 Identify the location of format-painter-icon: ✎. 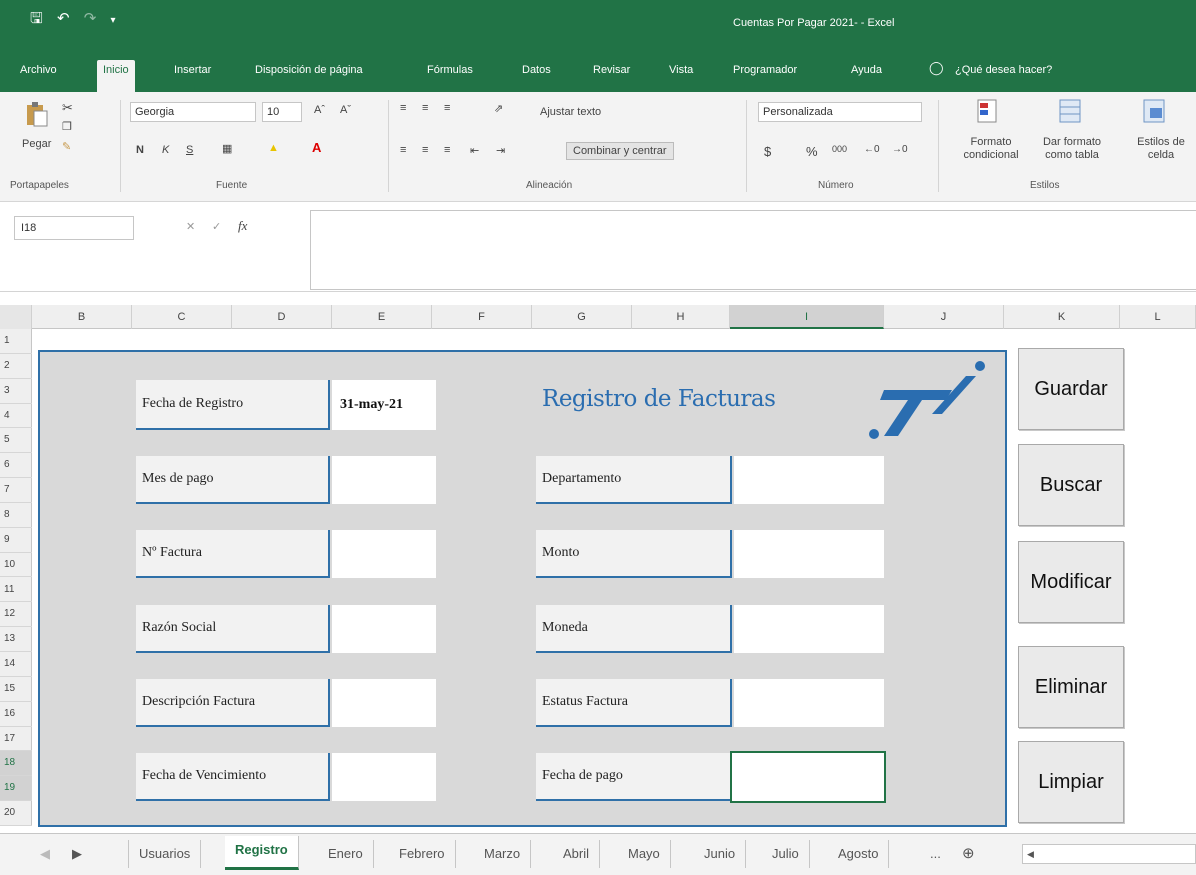
(66, 146).